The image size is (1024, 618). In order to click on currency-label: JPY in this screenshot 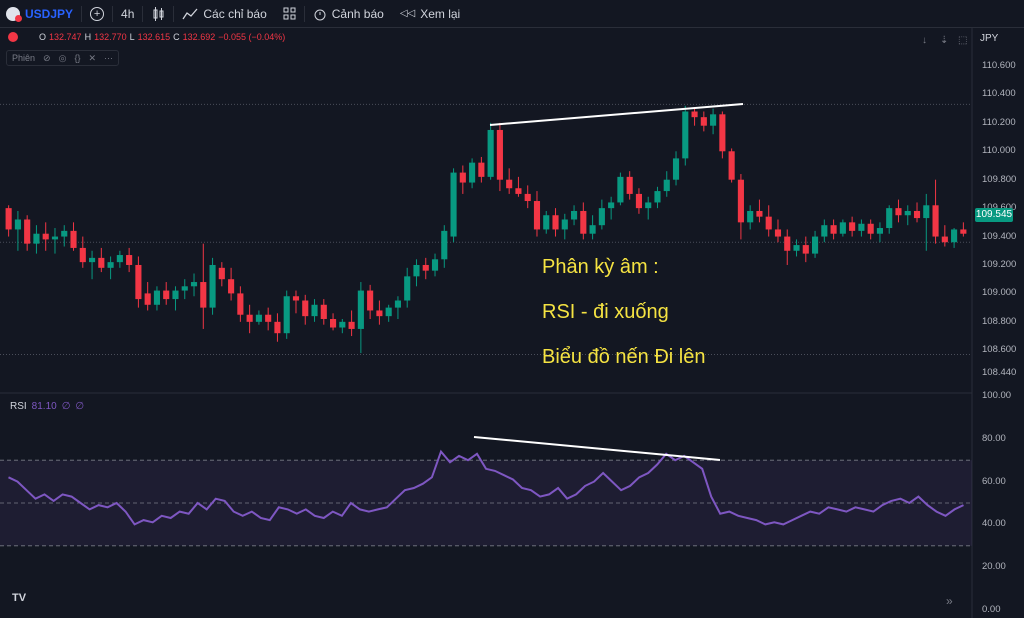, I will do `click(989, 38)`.